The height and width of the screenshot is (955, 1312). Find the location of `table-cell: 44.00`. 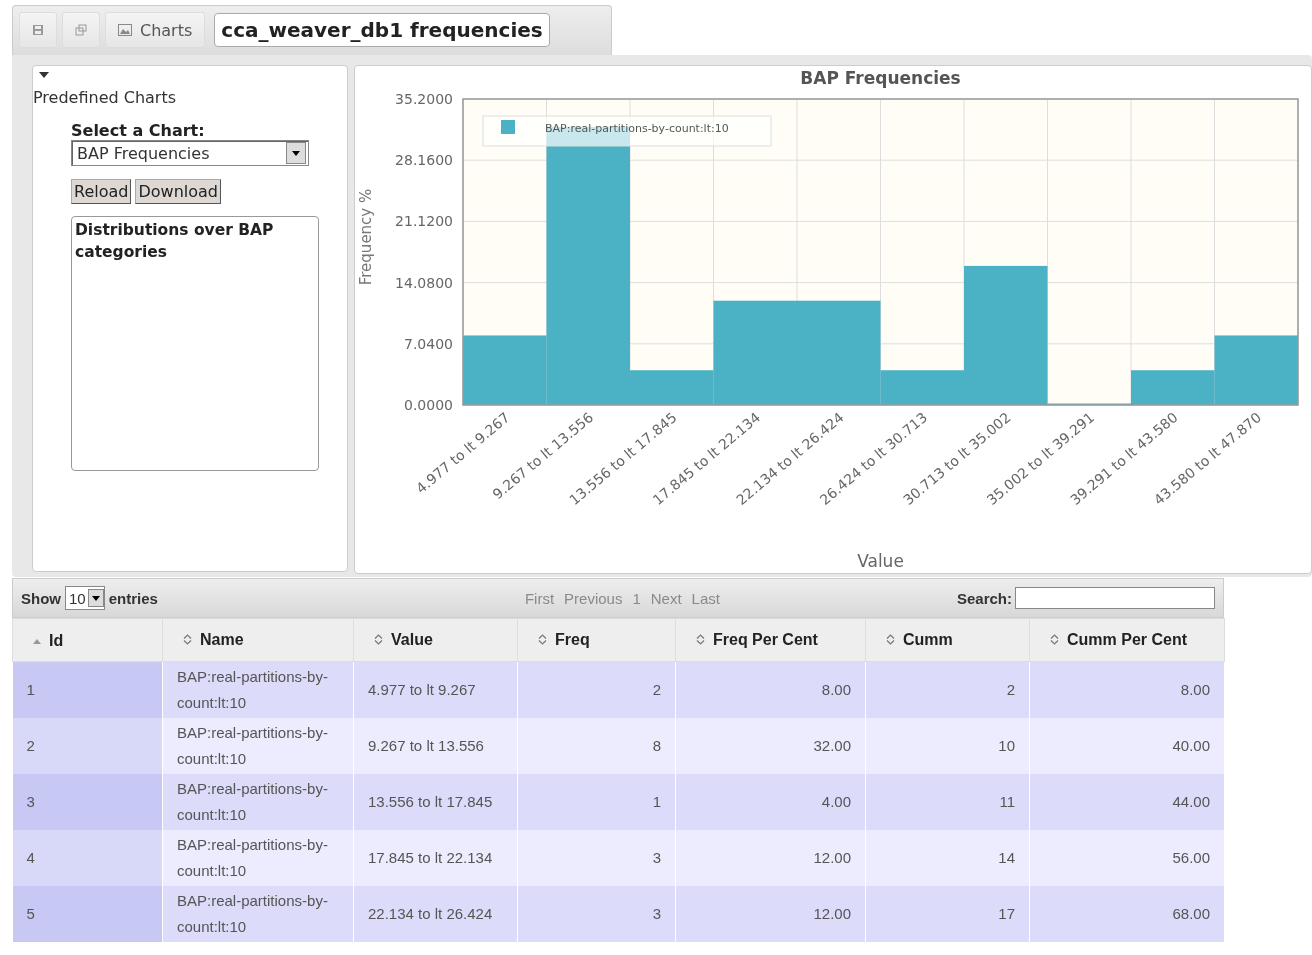

table-cell: 44.00 is located at coordinates (1127, 801).